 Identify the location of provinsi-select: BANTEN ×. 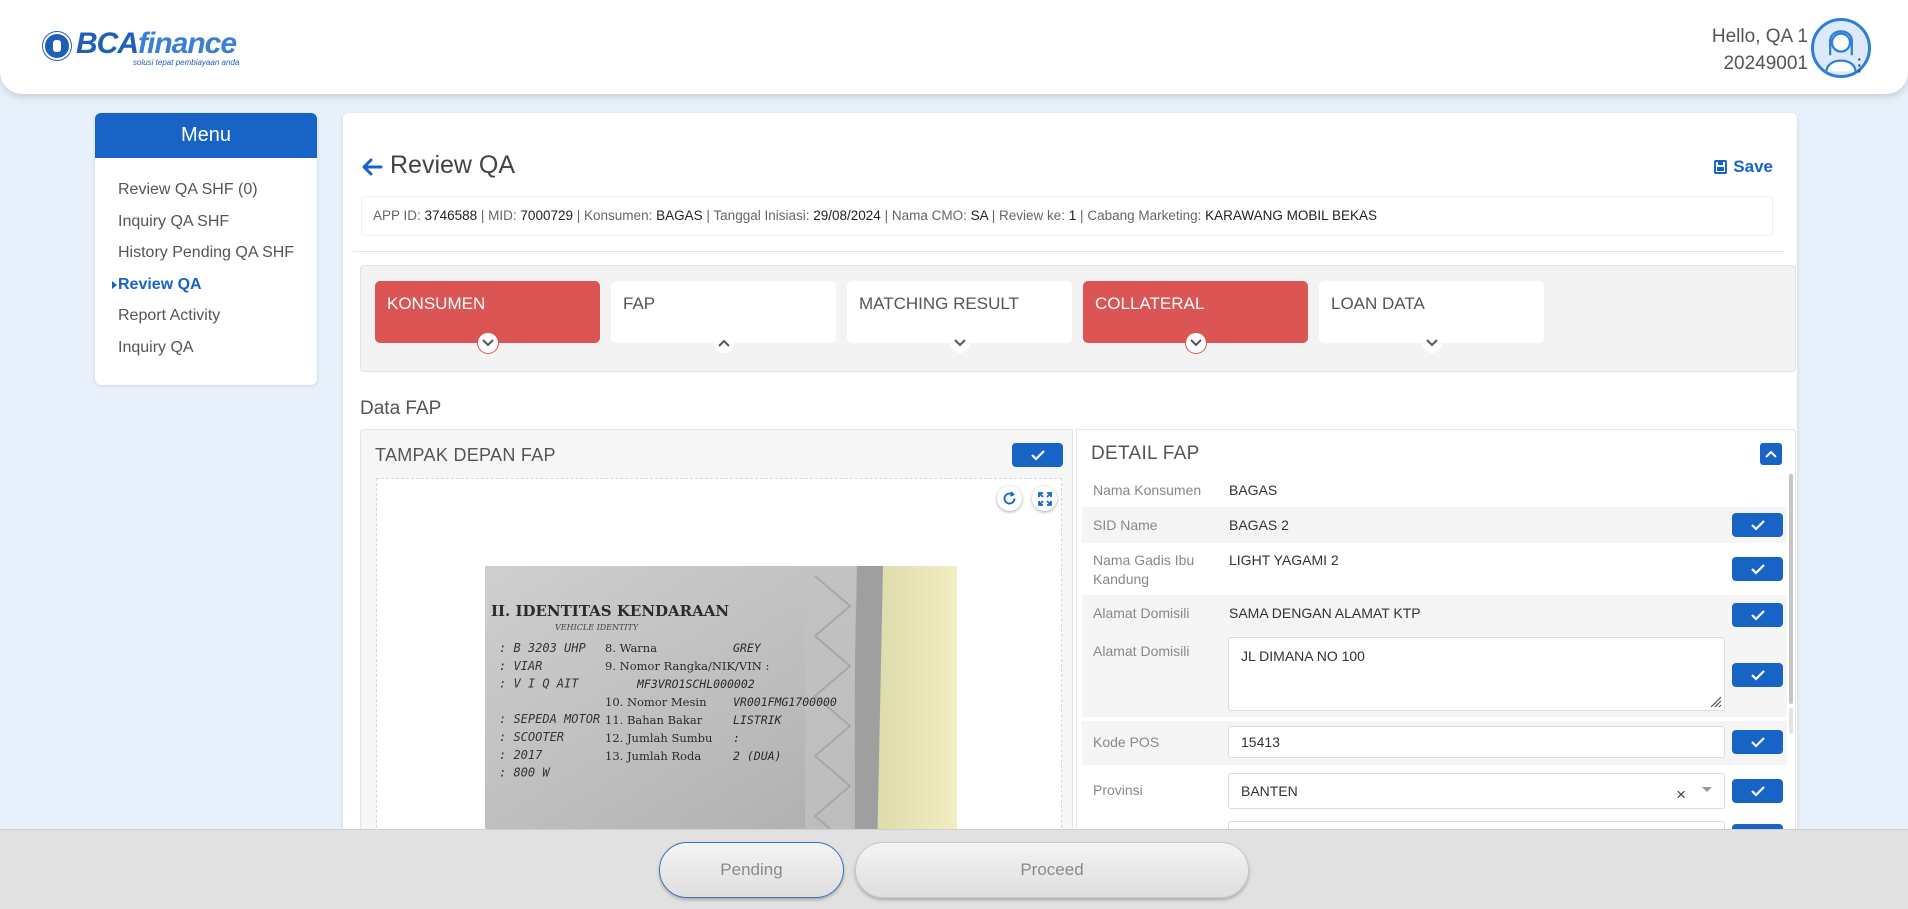
(1476, 791).